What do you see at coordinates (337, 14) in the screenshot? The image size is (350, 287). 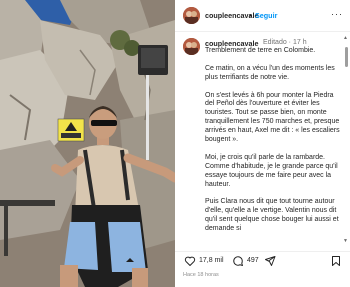 I see `more-options-button: ···` at bounding box center [337, 14].